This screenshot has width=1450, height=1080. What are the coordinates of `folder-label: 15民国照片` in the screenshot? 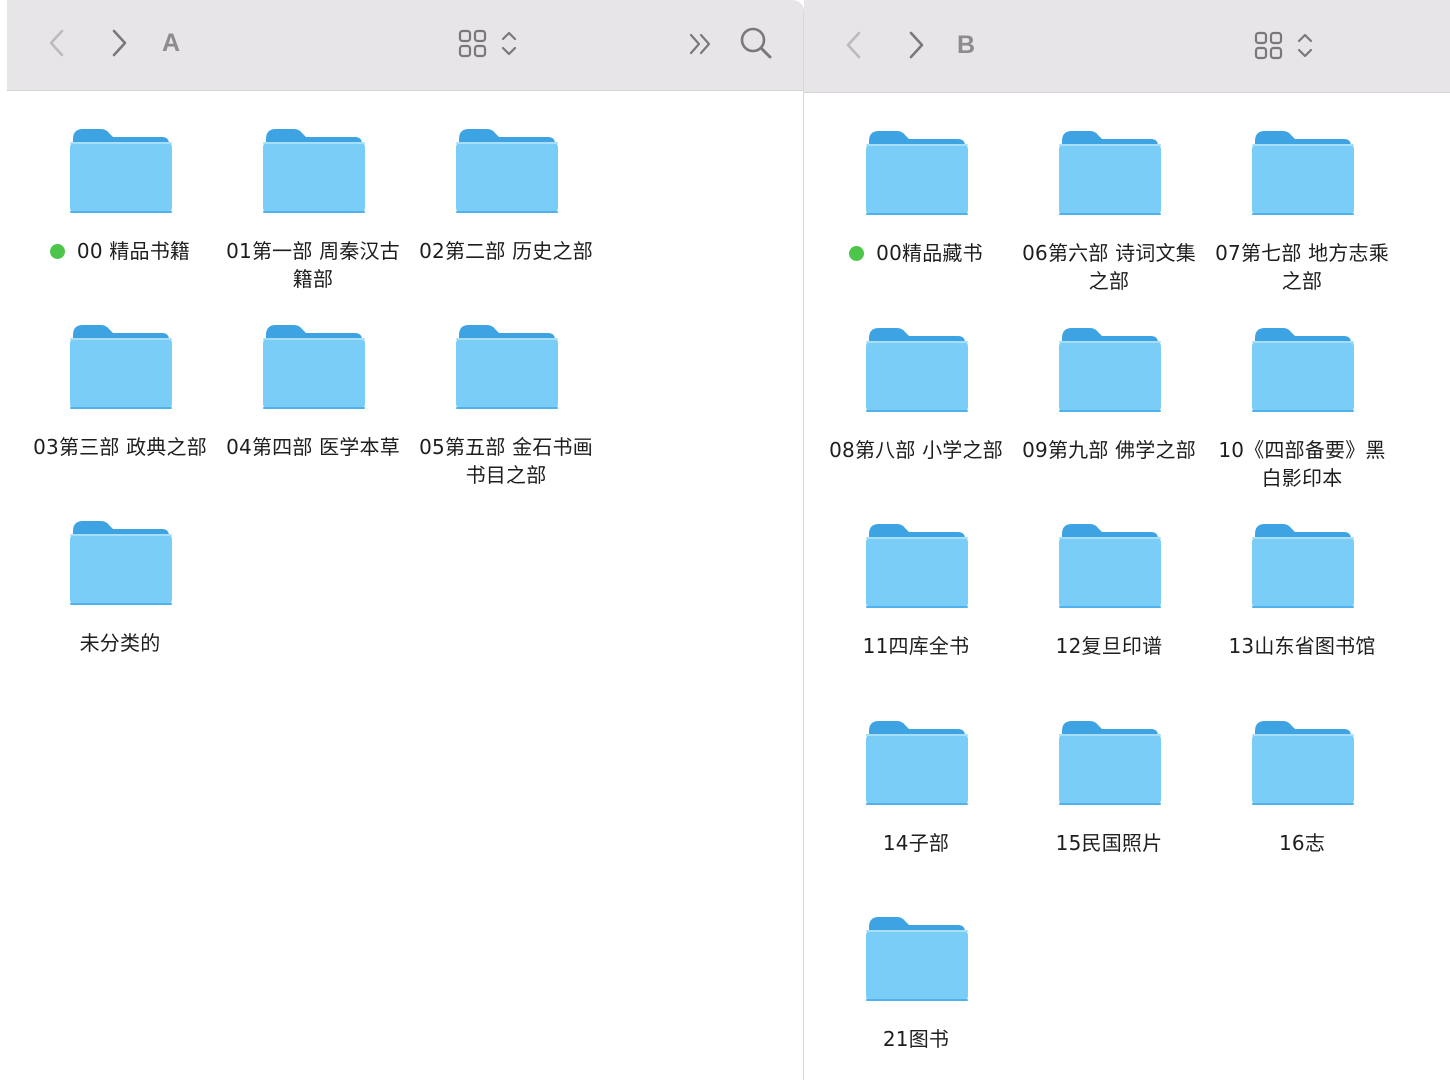 It's located at (1109, 843).